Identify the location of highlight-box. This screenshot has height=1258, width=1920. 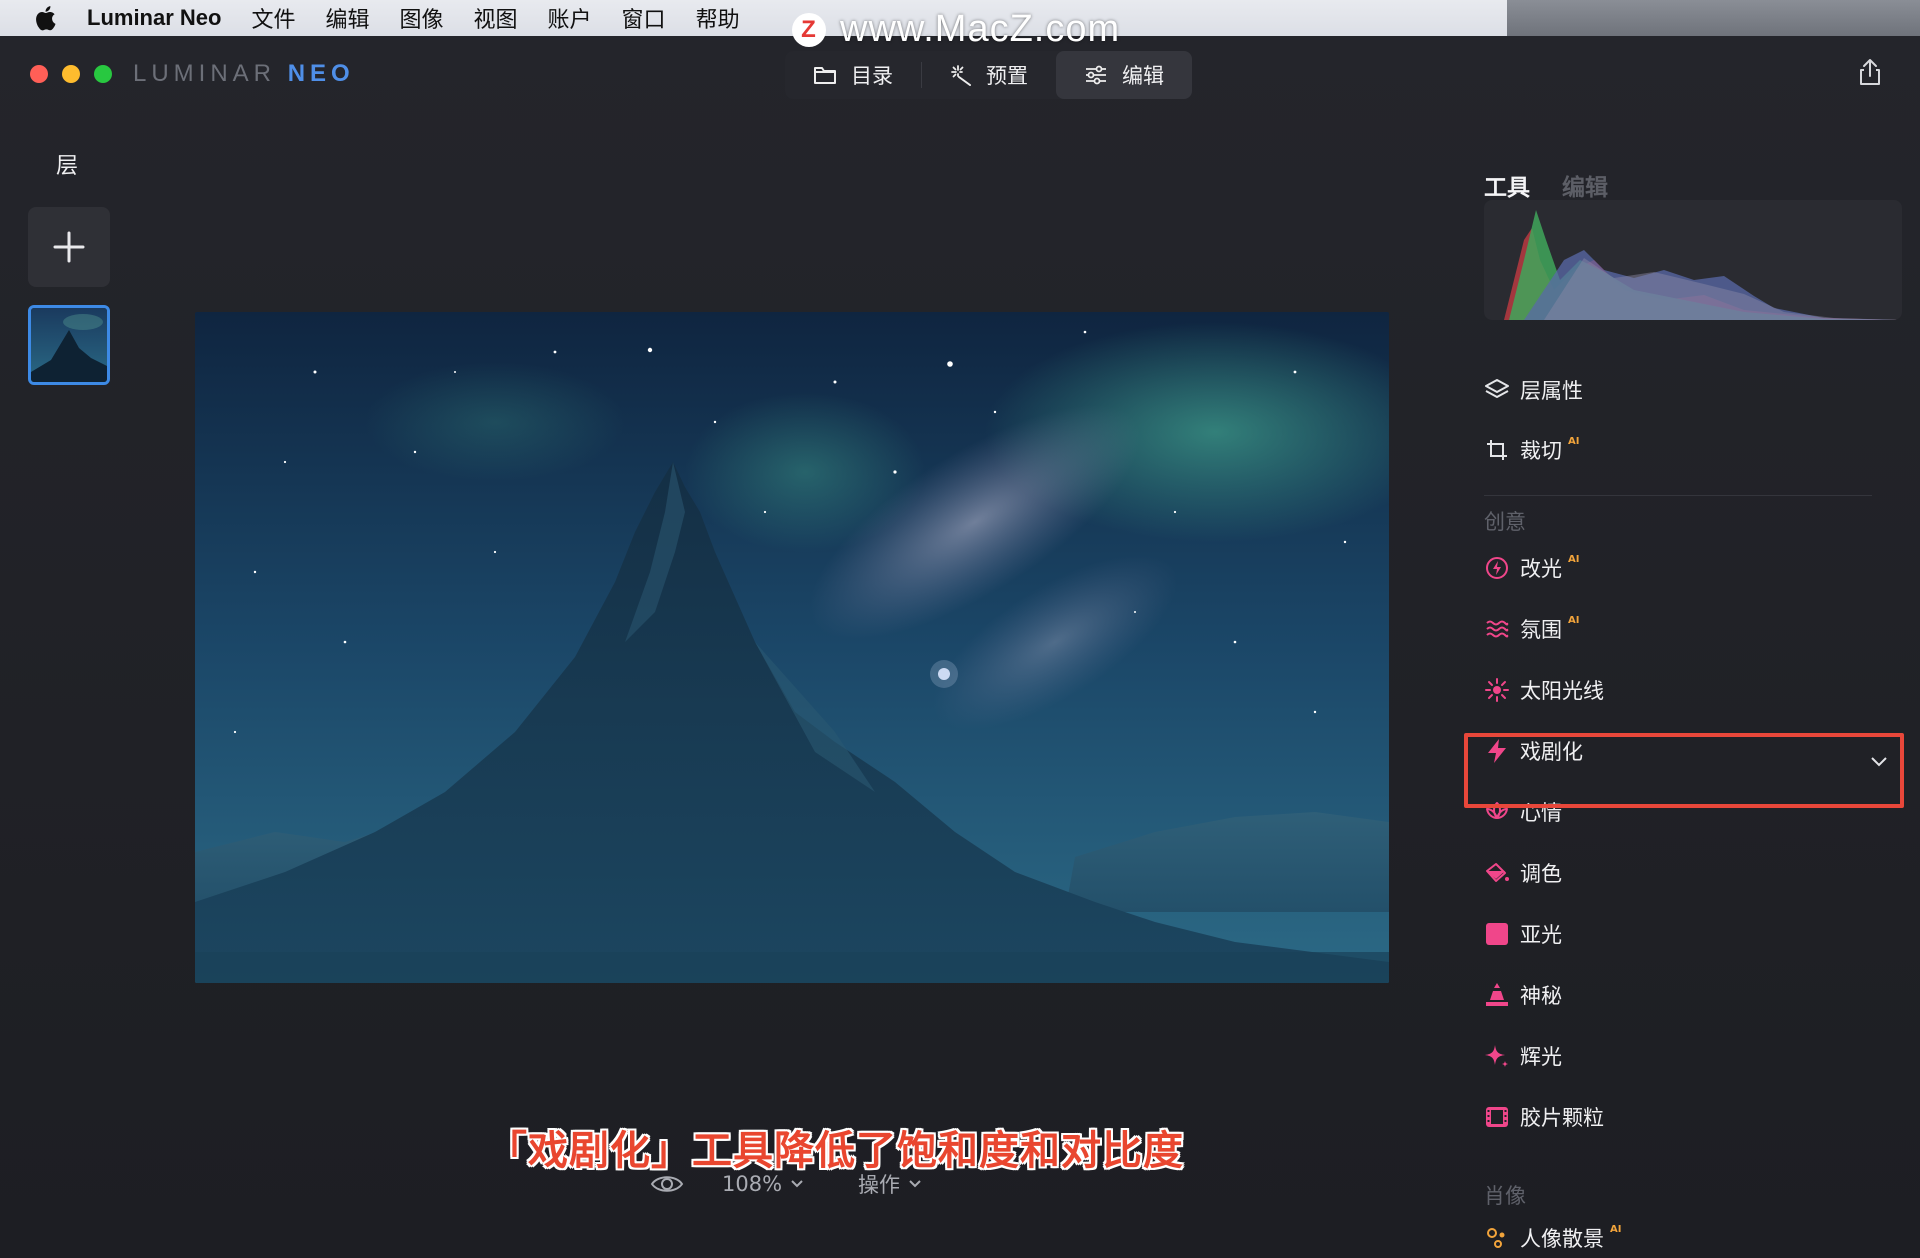
(1684, 770).